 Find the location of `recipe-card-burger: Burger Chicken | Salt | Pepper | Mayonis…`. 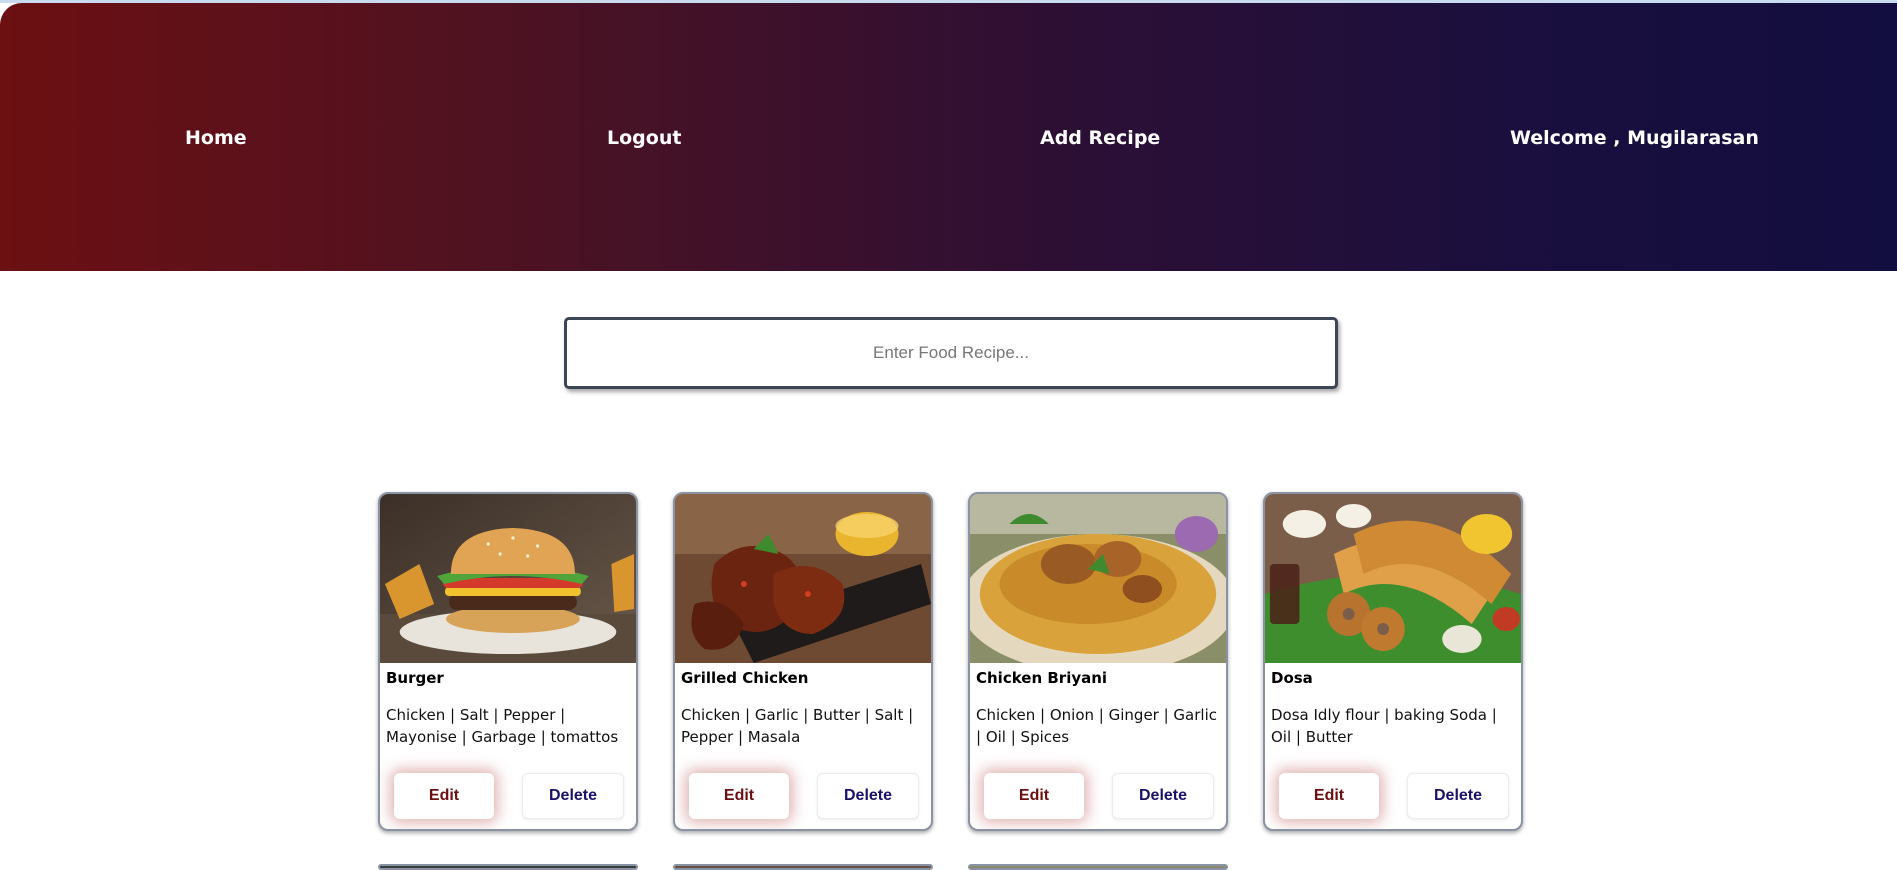

recipe-card-burger: Burger Chicken | Salt | Pepper | Mayonis… is located at coordinates (508, 661).